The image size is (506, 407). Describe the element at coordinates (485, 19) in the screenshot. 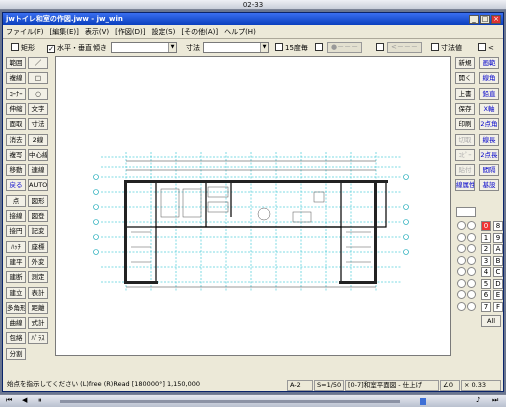

I see `maximize-button: □` at that location.